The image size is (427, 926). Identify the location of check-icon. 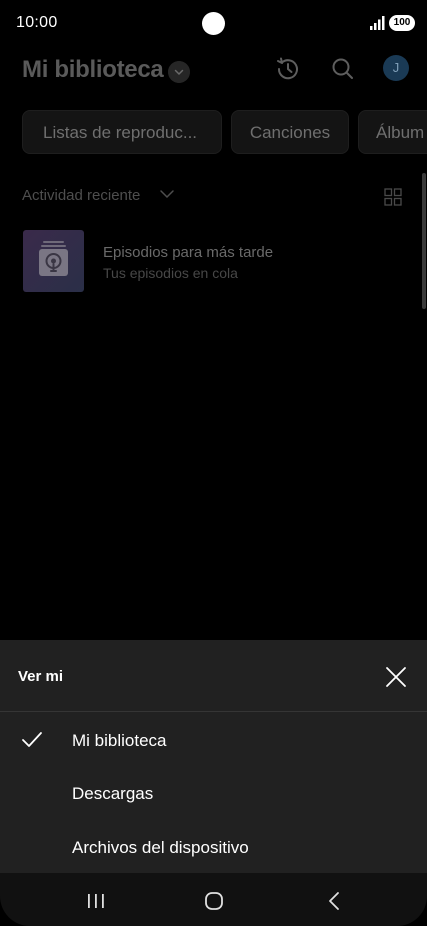
(32, 739).